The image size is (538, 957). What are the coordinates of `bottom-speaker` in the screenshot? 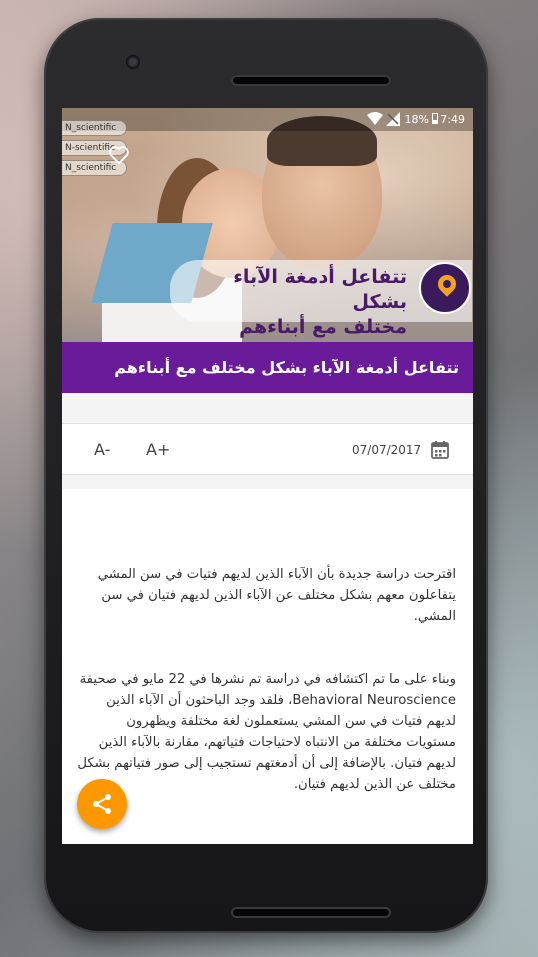 It's located at (311, 912).